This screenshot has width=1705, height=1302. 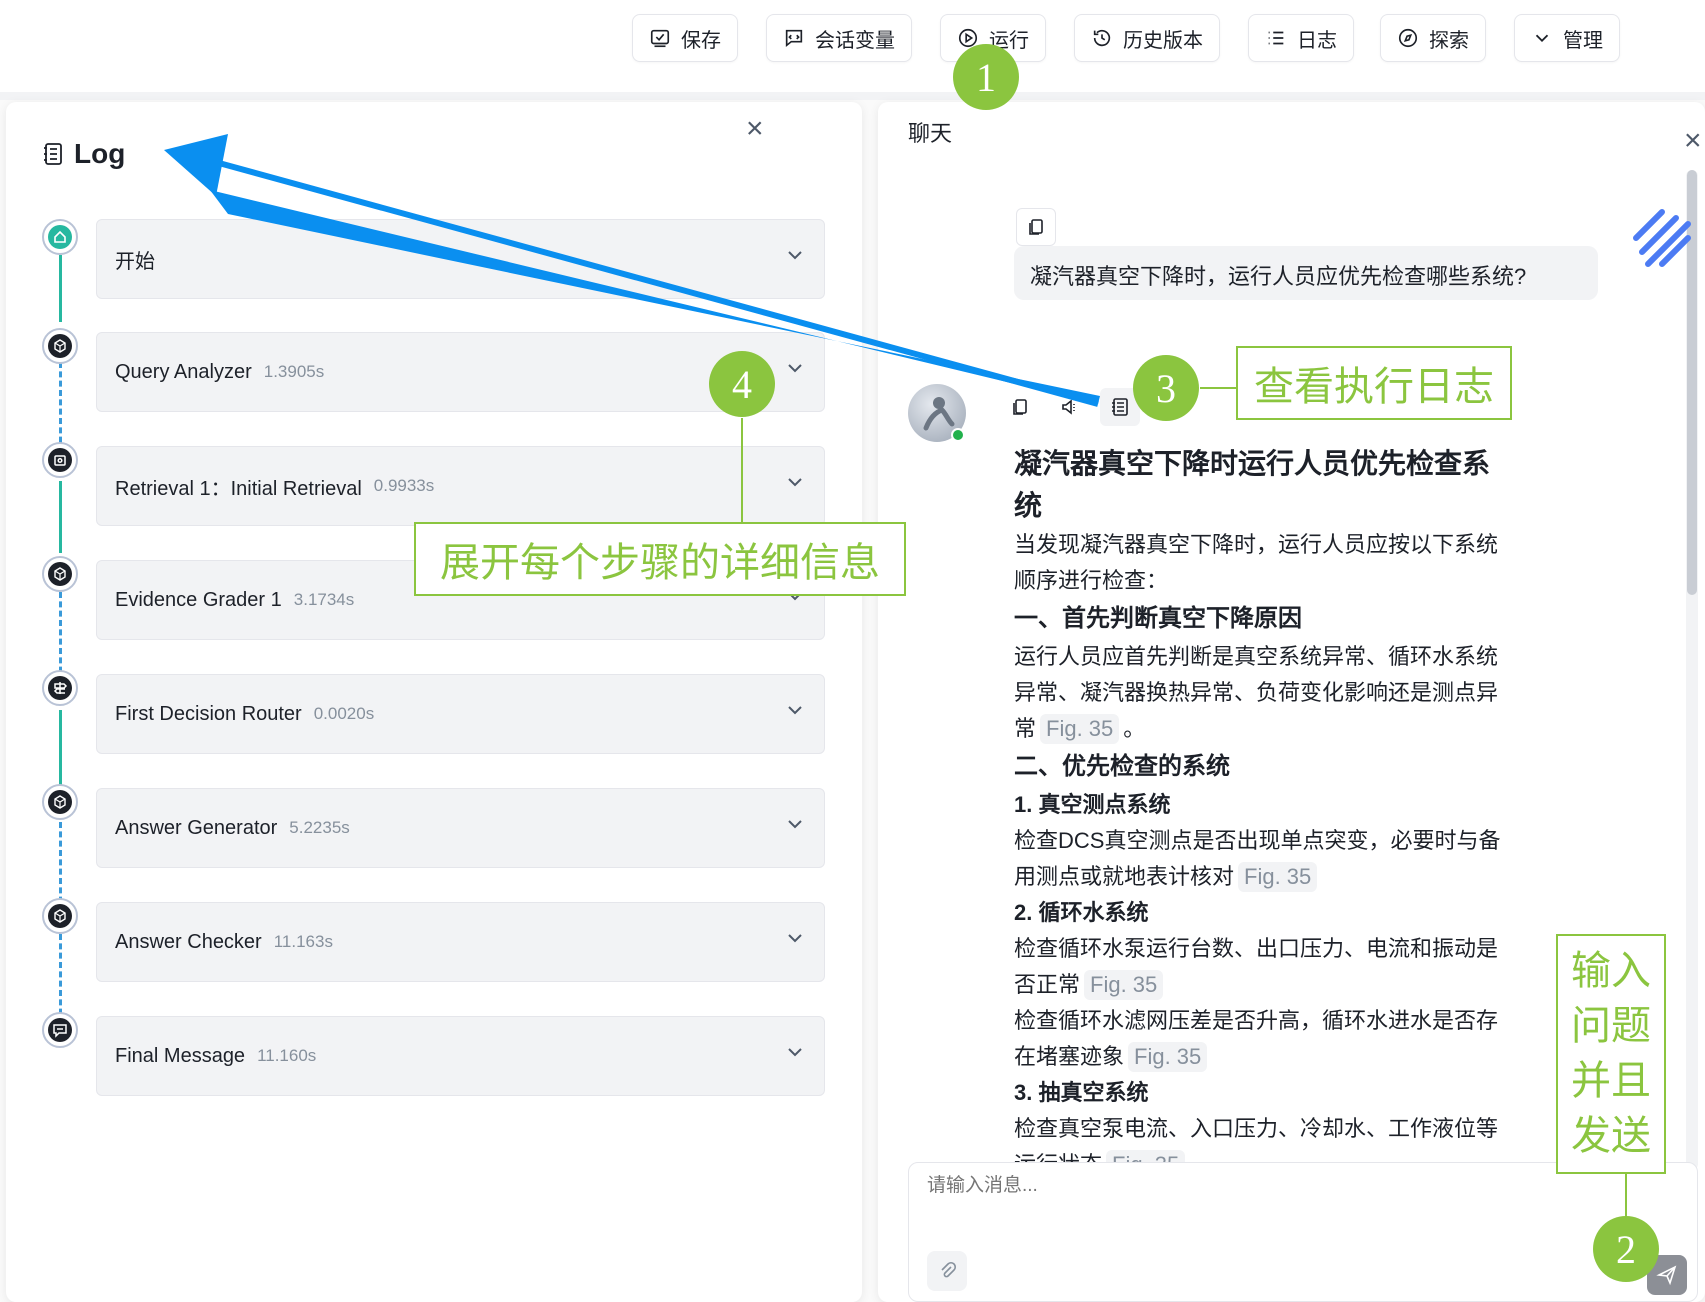 What do you see at coordinates (1259, 859) in the screenshot?
I see `answer-paragraph: 检查DCS真空测点是否出现单点突变，必要时与备用测点或就地表计核对 Fig. 35` at bounding box center [1259, 859].